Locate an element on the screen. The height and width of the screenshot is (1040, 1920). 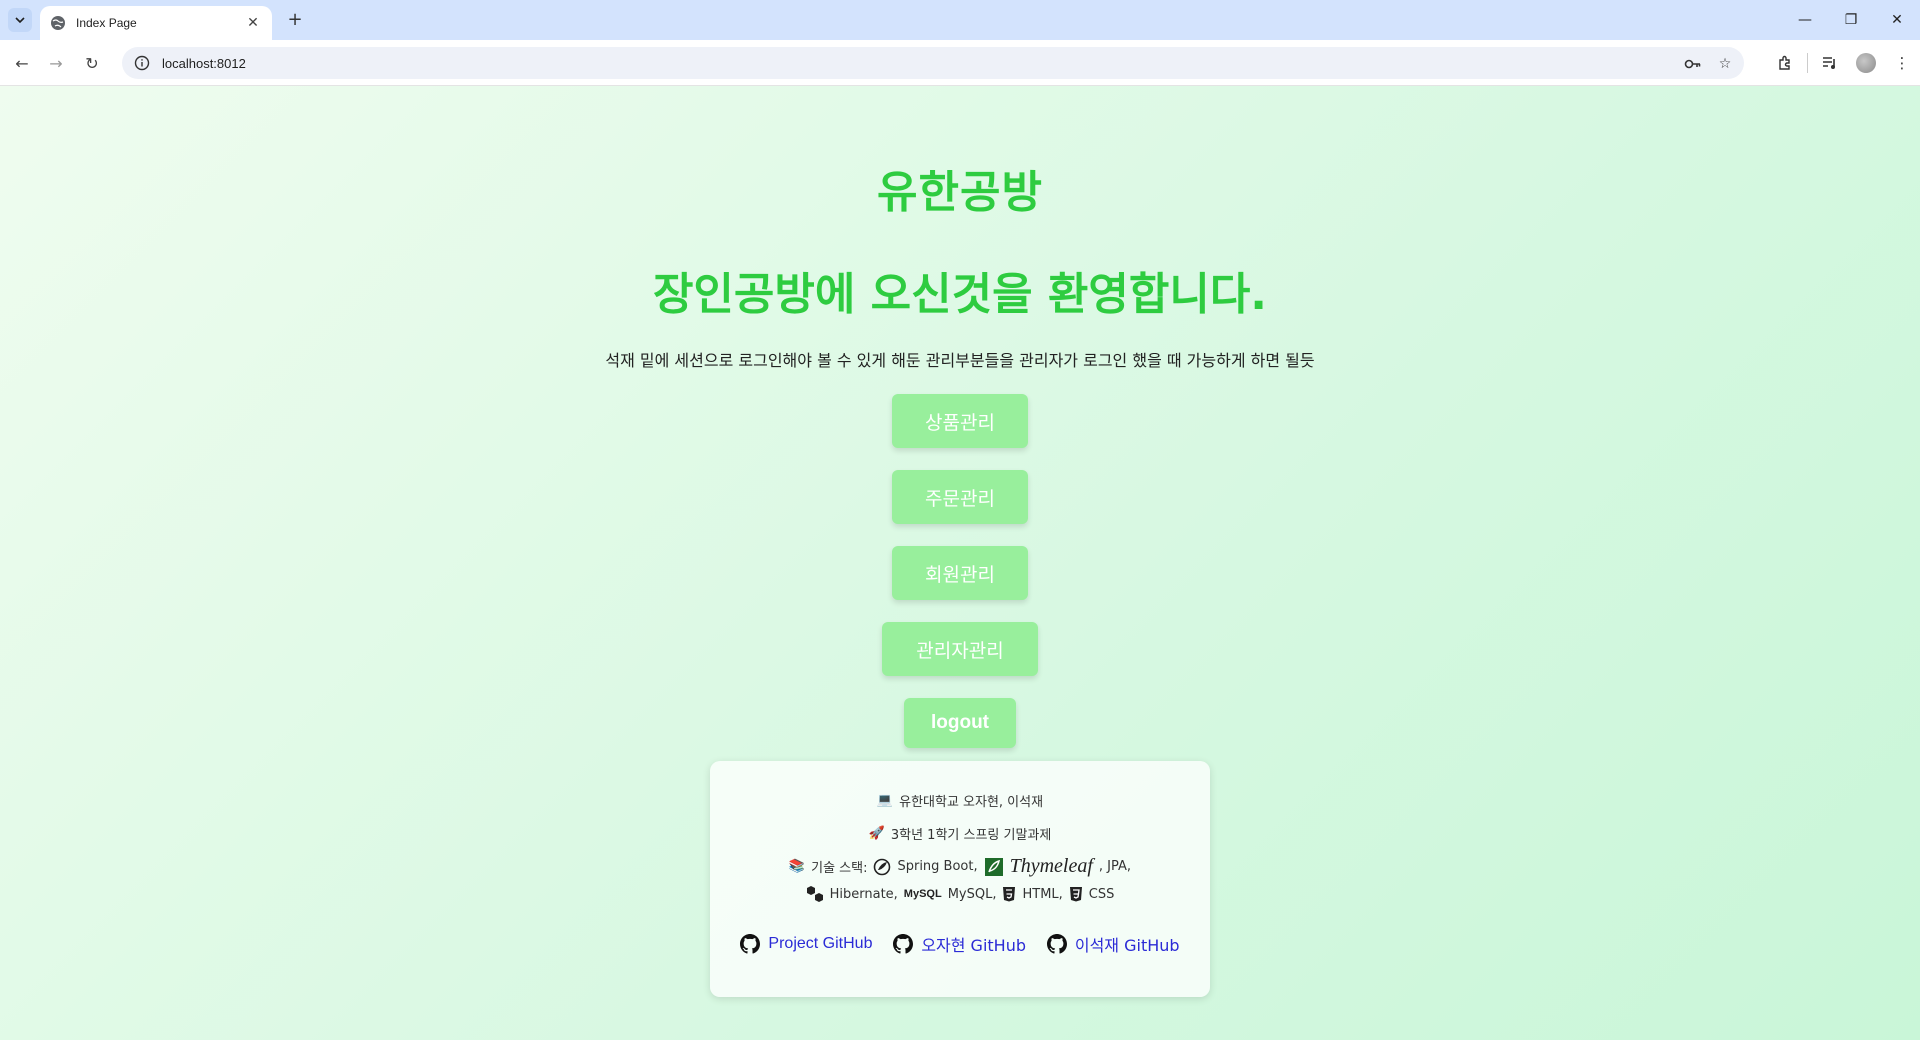
address-bar: localhost:8012 ☆ is located at coordinates (933, 63).